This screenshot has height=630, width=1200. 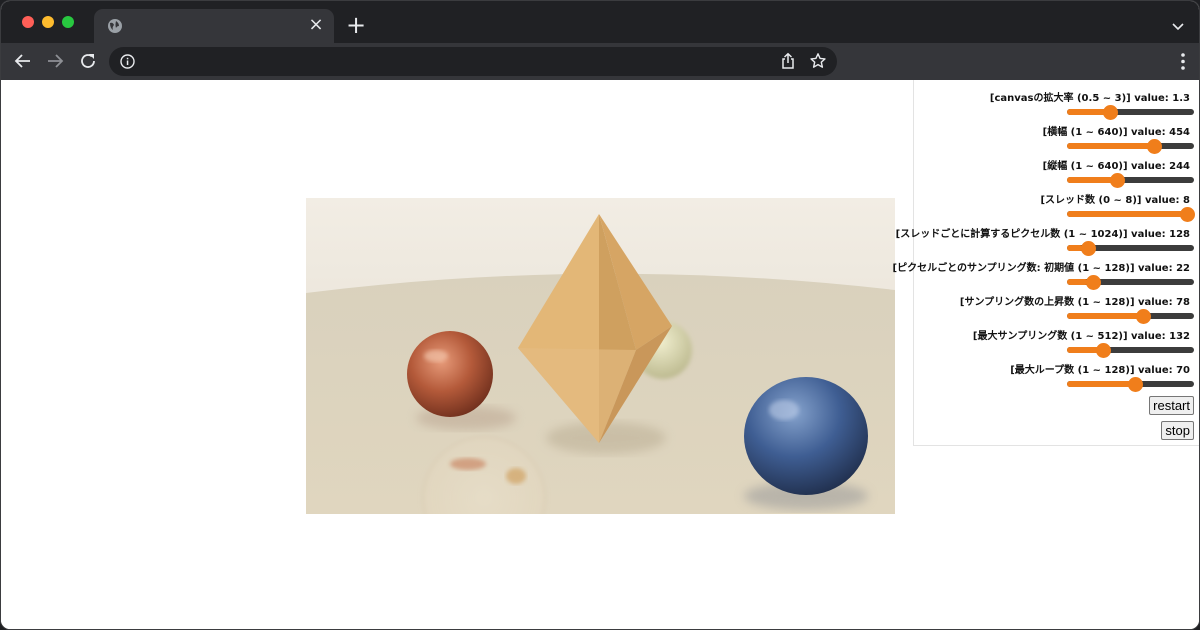 I want to click on slider-label: [横幅 (1 ~ 640)] value: 454, so click(x=1116, y=132).